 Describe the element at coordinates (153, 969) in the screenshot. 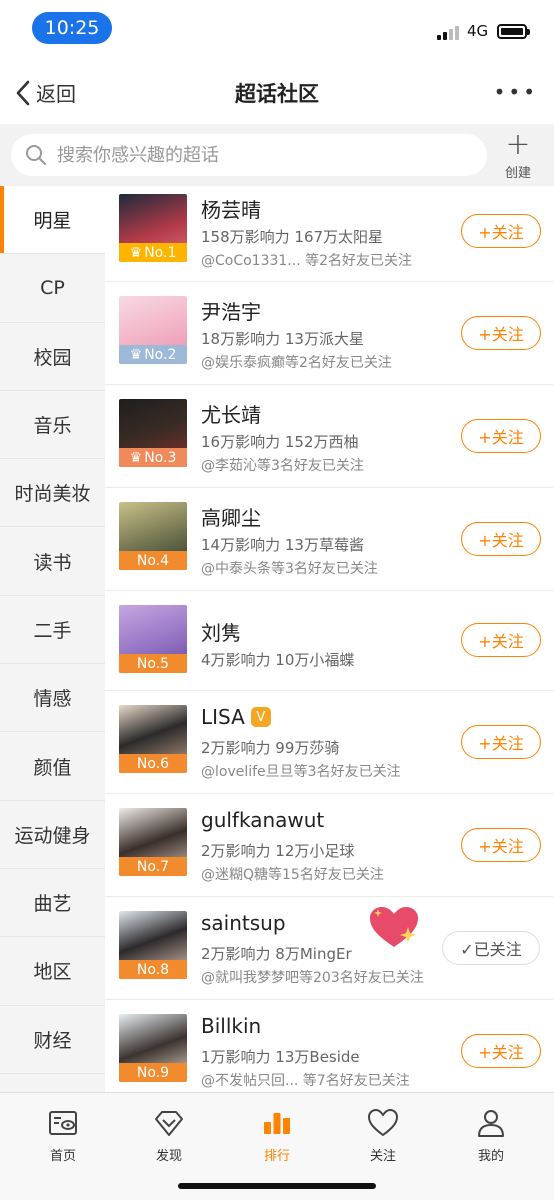

I see `rank-badge: No.8` at that location.